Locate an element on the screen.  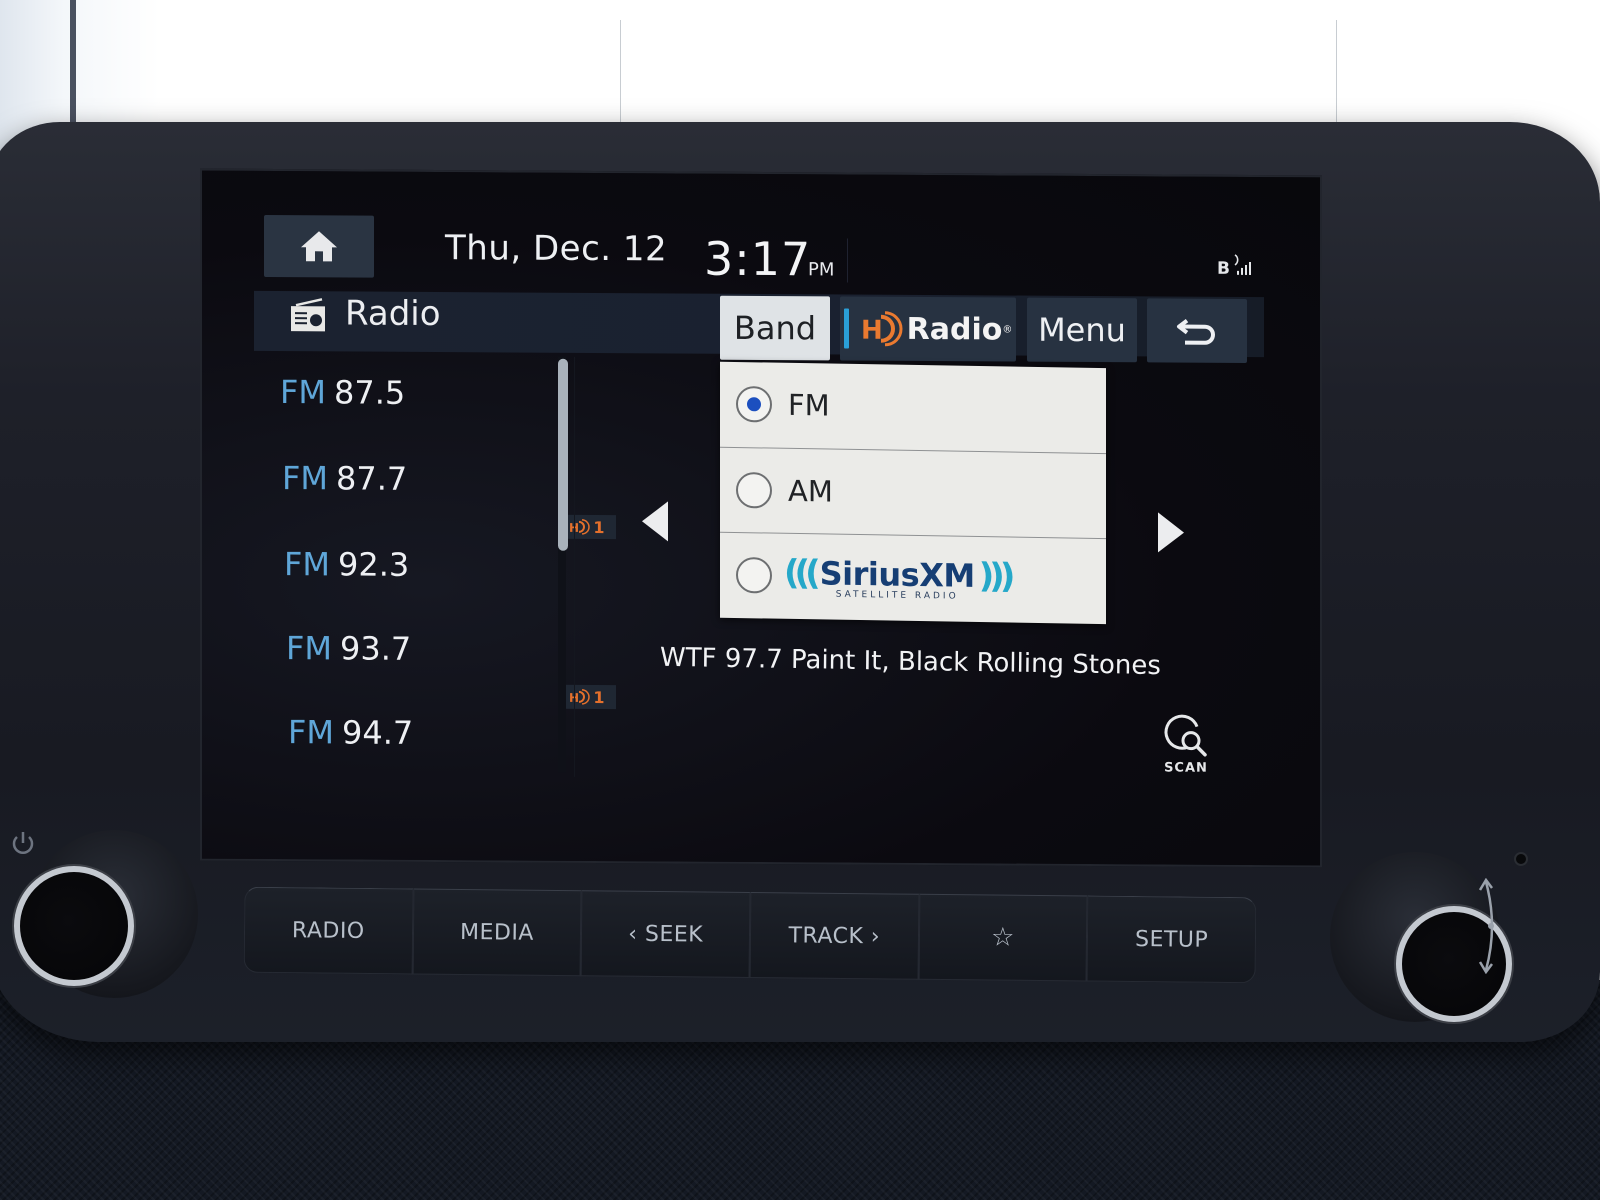
hw-track-button: TRACK › is located at coordinates (834, 936).